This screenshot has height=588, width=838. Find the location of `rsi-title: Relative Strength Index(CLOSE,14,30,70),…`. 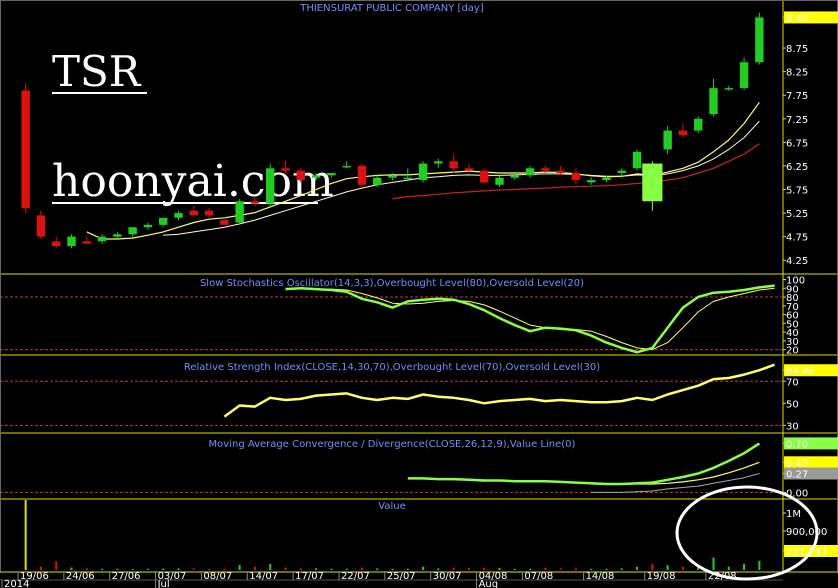

rsi-title: Relative Strength Index(CLOSE,14,30,70),… is located at coordinates (392, 367).